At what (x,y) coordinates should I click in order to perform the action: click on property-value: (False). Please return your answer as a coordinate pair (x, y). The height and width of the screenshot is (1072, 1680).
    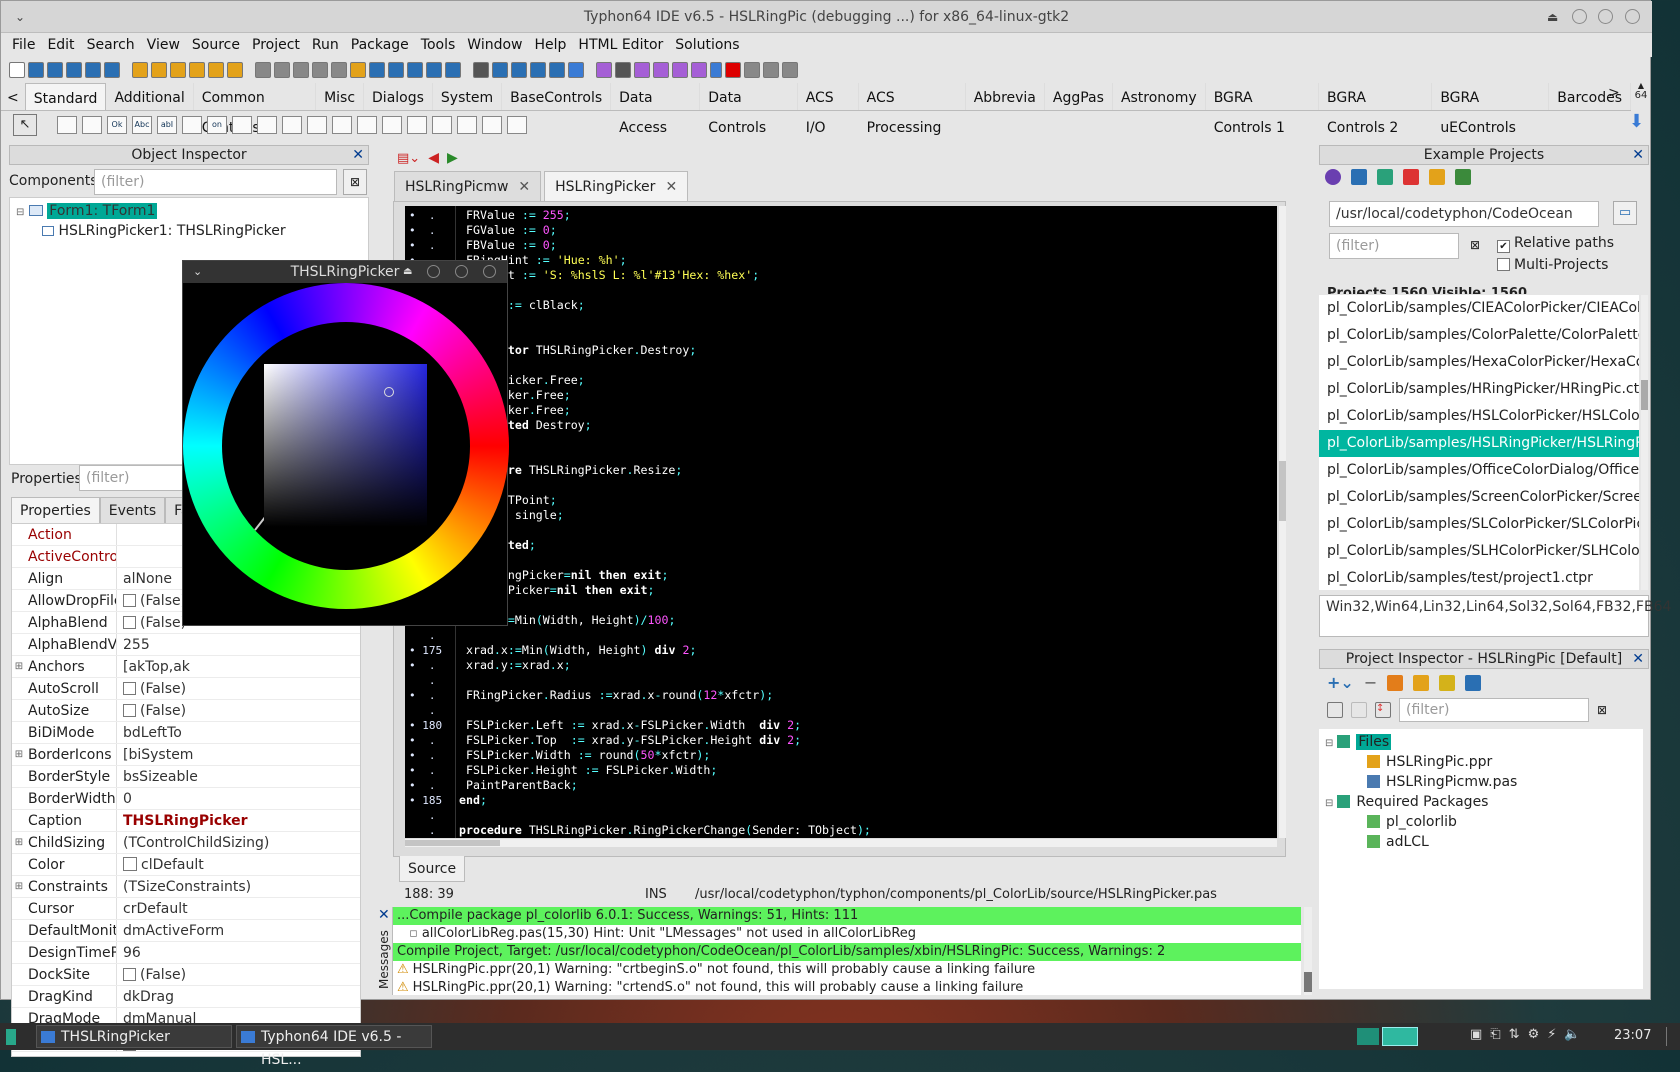
    Looking at the image, I should click on (238, 710).